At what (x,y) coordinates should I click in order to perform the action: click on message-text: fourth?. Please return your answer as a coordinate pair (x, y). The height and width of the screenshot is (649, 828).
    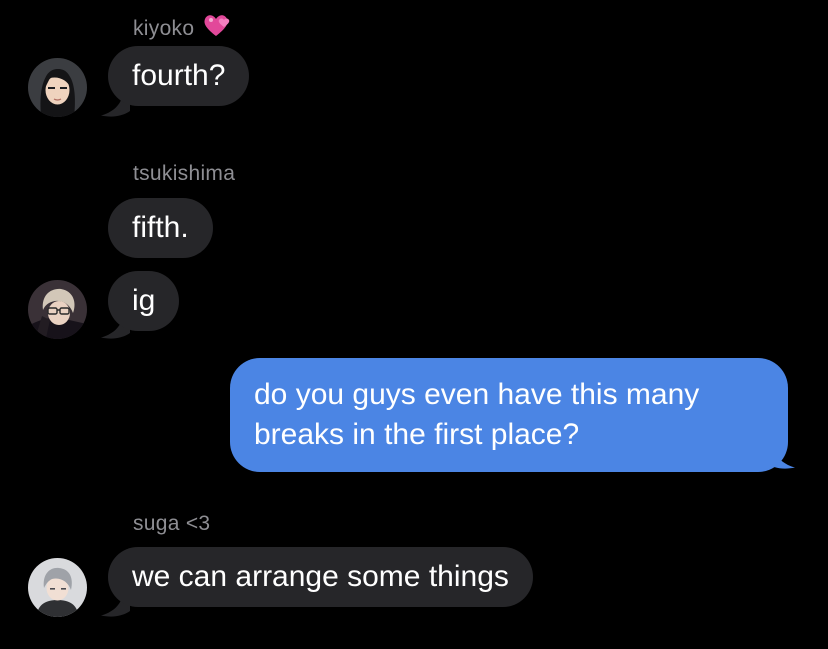
    Looking at the image, I should click on (179, 75).